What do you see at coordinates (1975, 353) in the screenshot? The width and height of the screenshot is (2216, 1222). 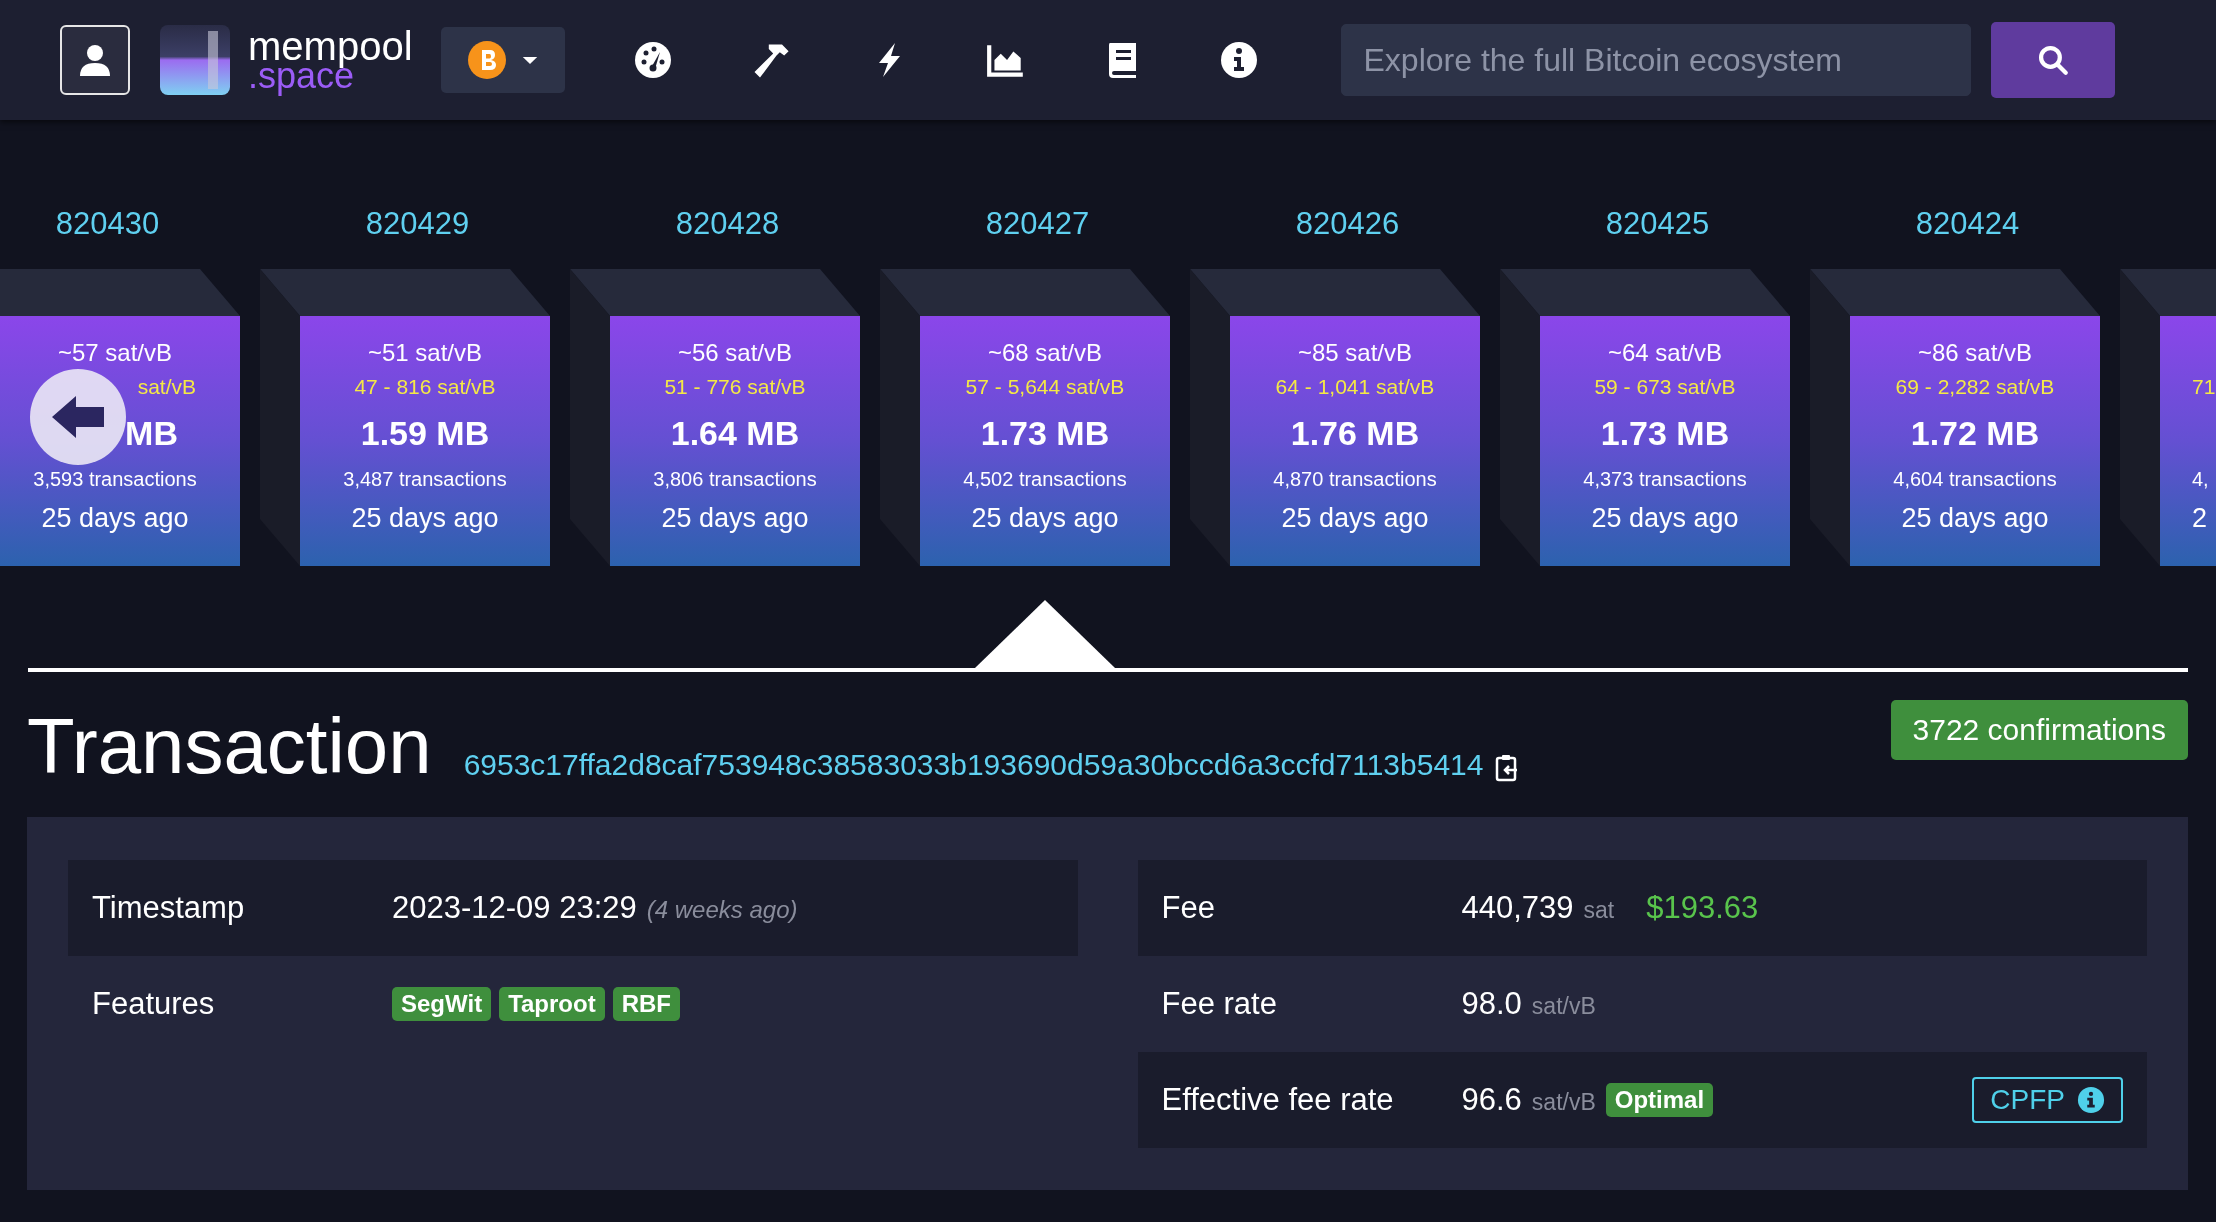 I see `median-fee: ~86 sat/vB` at bounding box center [1975, 353].